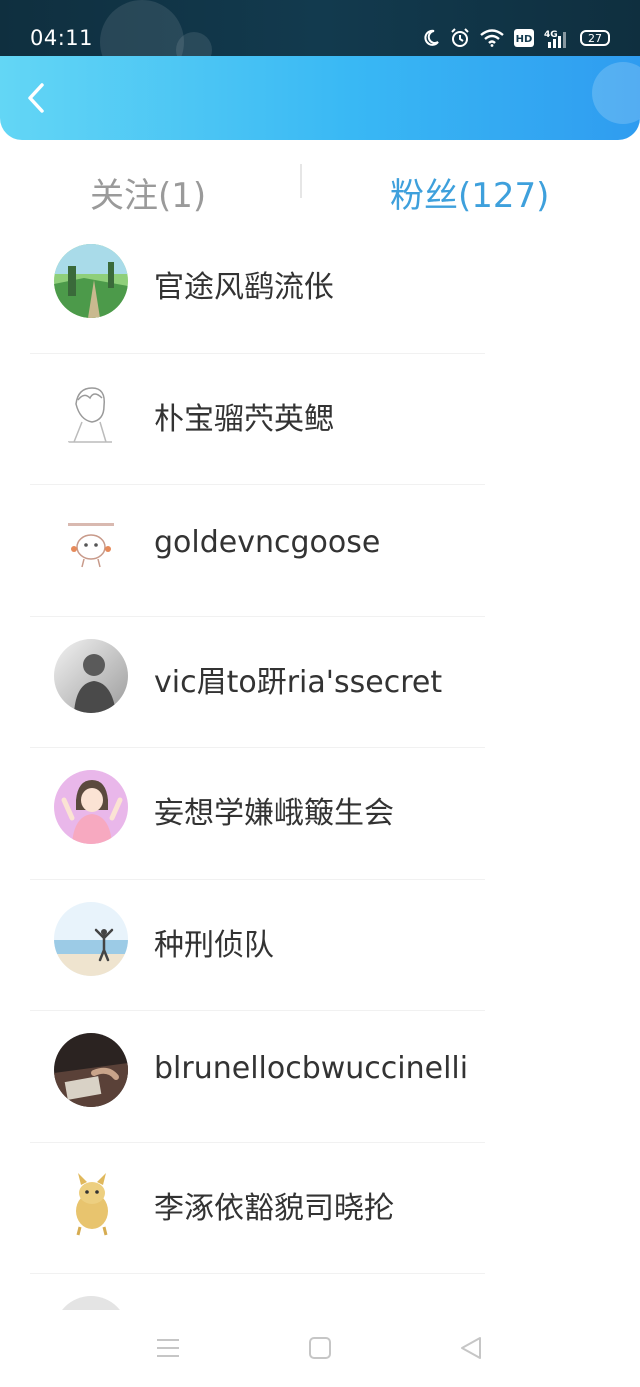 The image size is (640, 1387). Describe the element at coordinates (274, 810) in the screenshot. I see `fan-name: 妄想学嫌峨簸生会` at that location.